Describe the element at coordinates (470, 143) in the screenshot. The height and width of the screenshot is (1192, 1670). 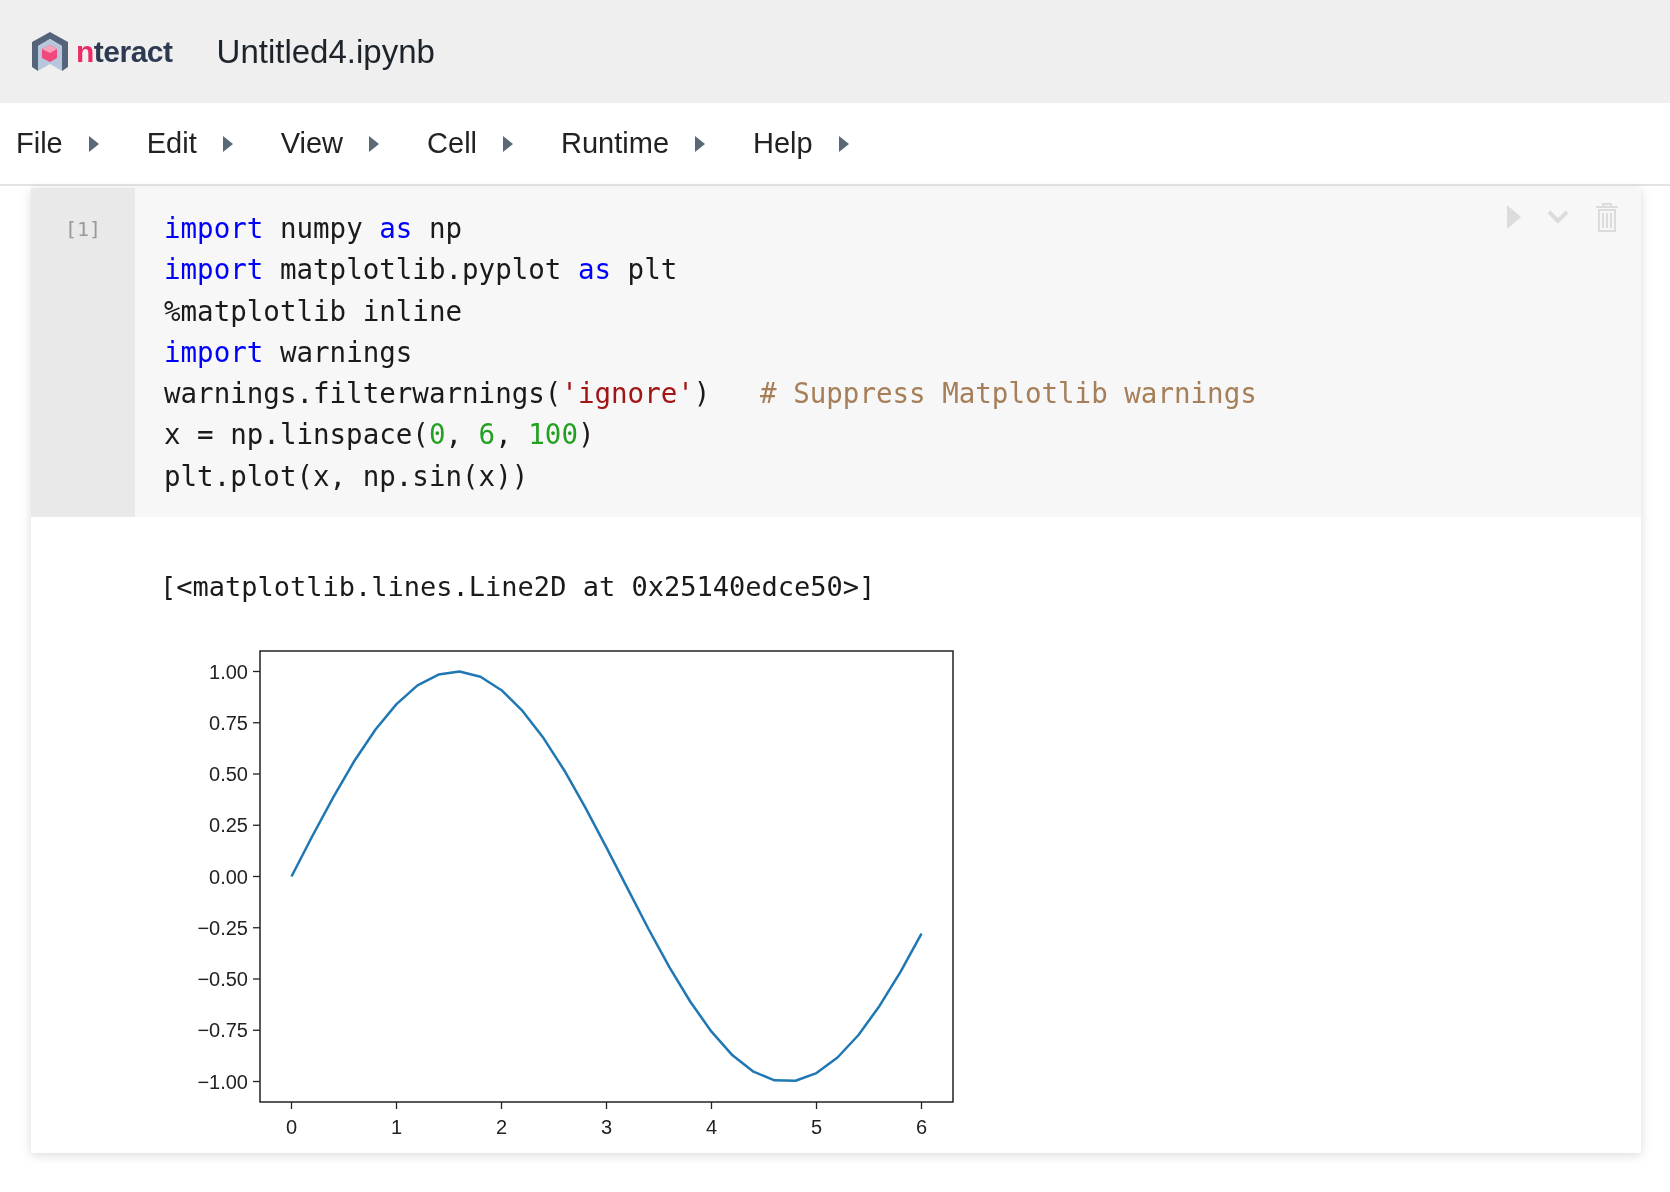
I see `menu-item: Cell` at that location.